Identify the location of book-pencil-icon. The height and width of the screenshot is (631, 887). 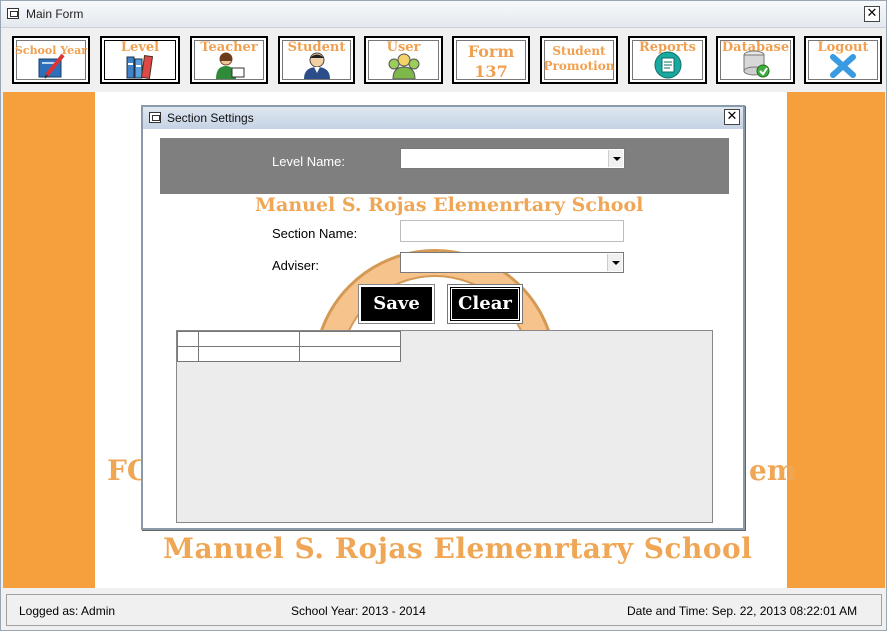
(51, 66).